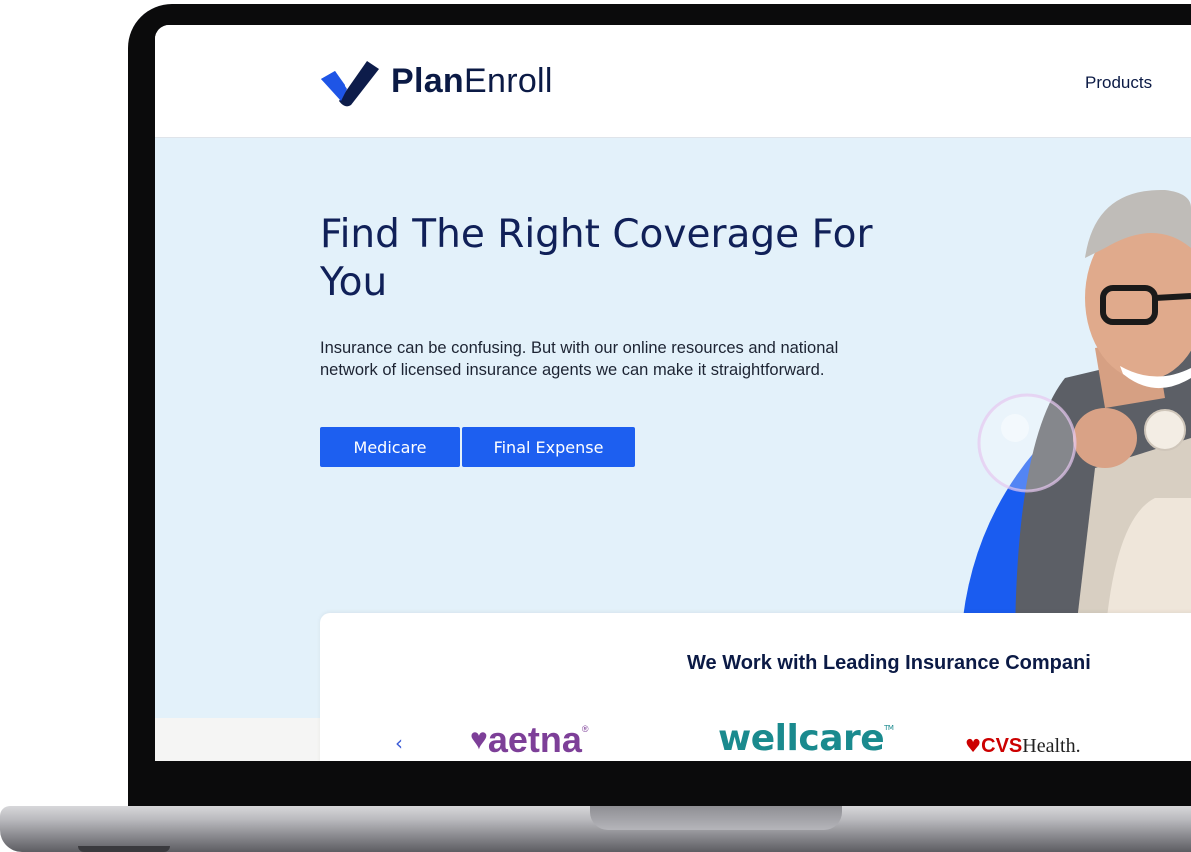 The width and height of the screenshot is (1191, 852). I want to click on planenroll-logo: PlanEnroll, so click(435, 81).